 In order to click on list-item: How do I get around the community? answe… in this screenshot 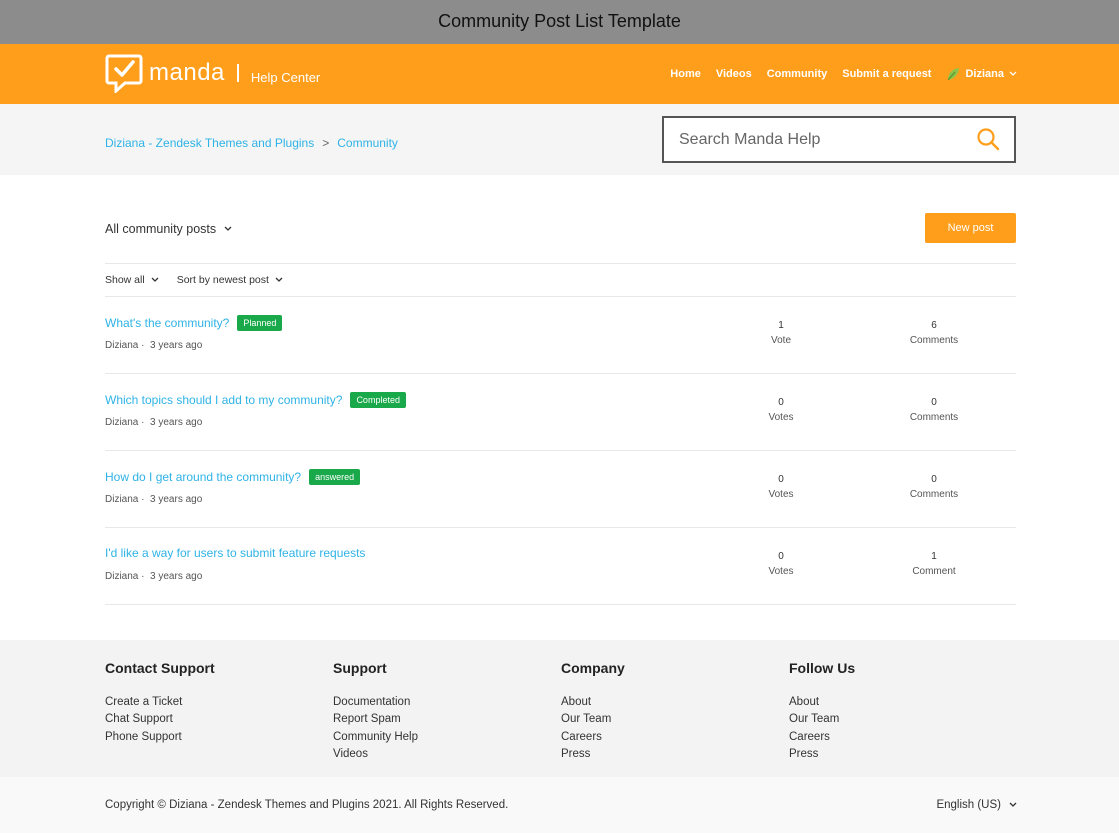, I will do `click(560, 489)`.